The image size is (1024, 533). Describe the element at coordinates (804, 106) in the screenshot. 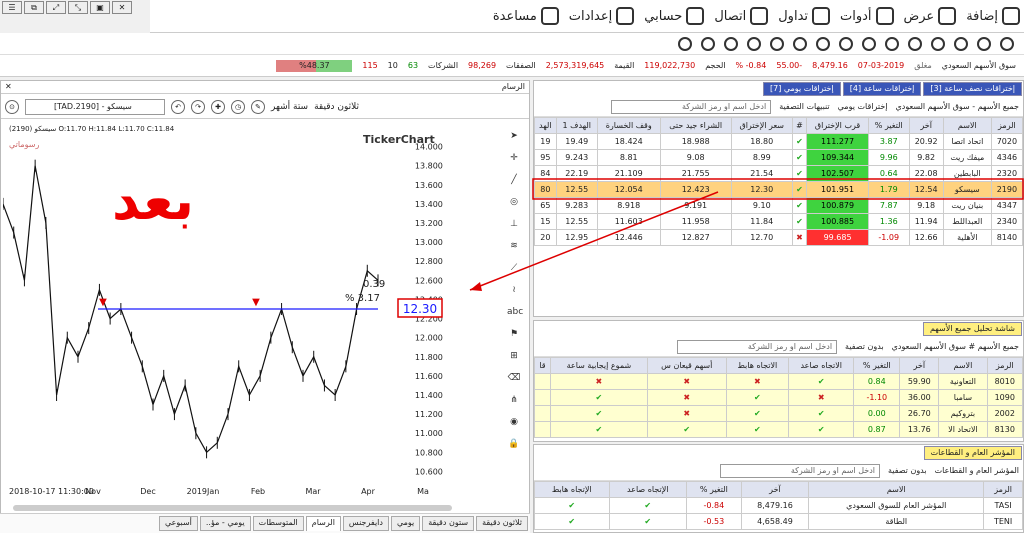

I see `filter-alerts: تنبيهات التصفية` at that location.